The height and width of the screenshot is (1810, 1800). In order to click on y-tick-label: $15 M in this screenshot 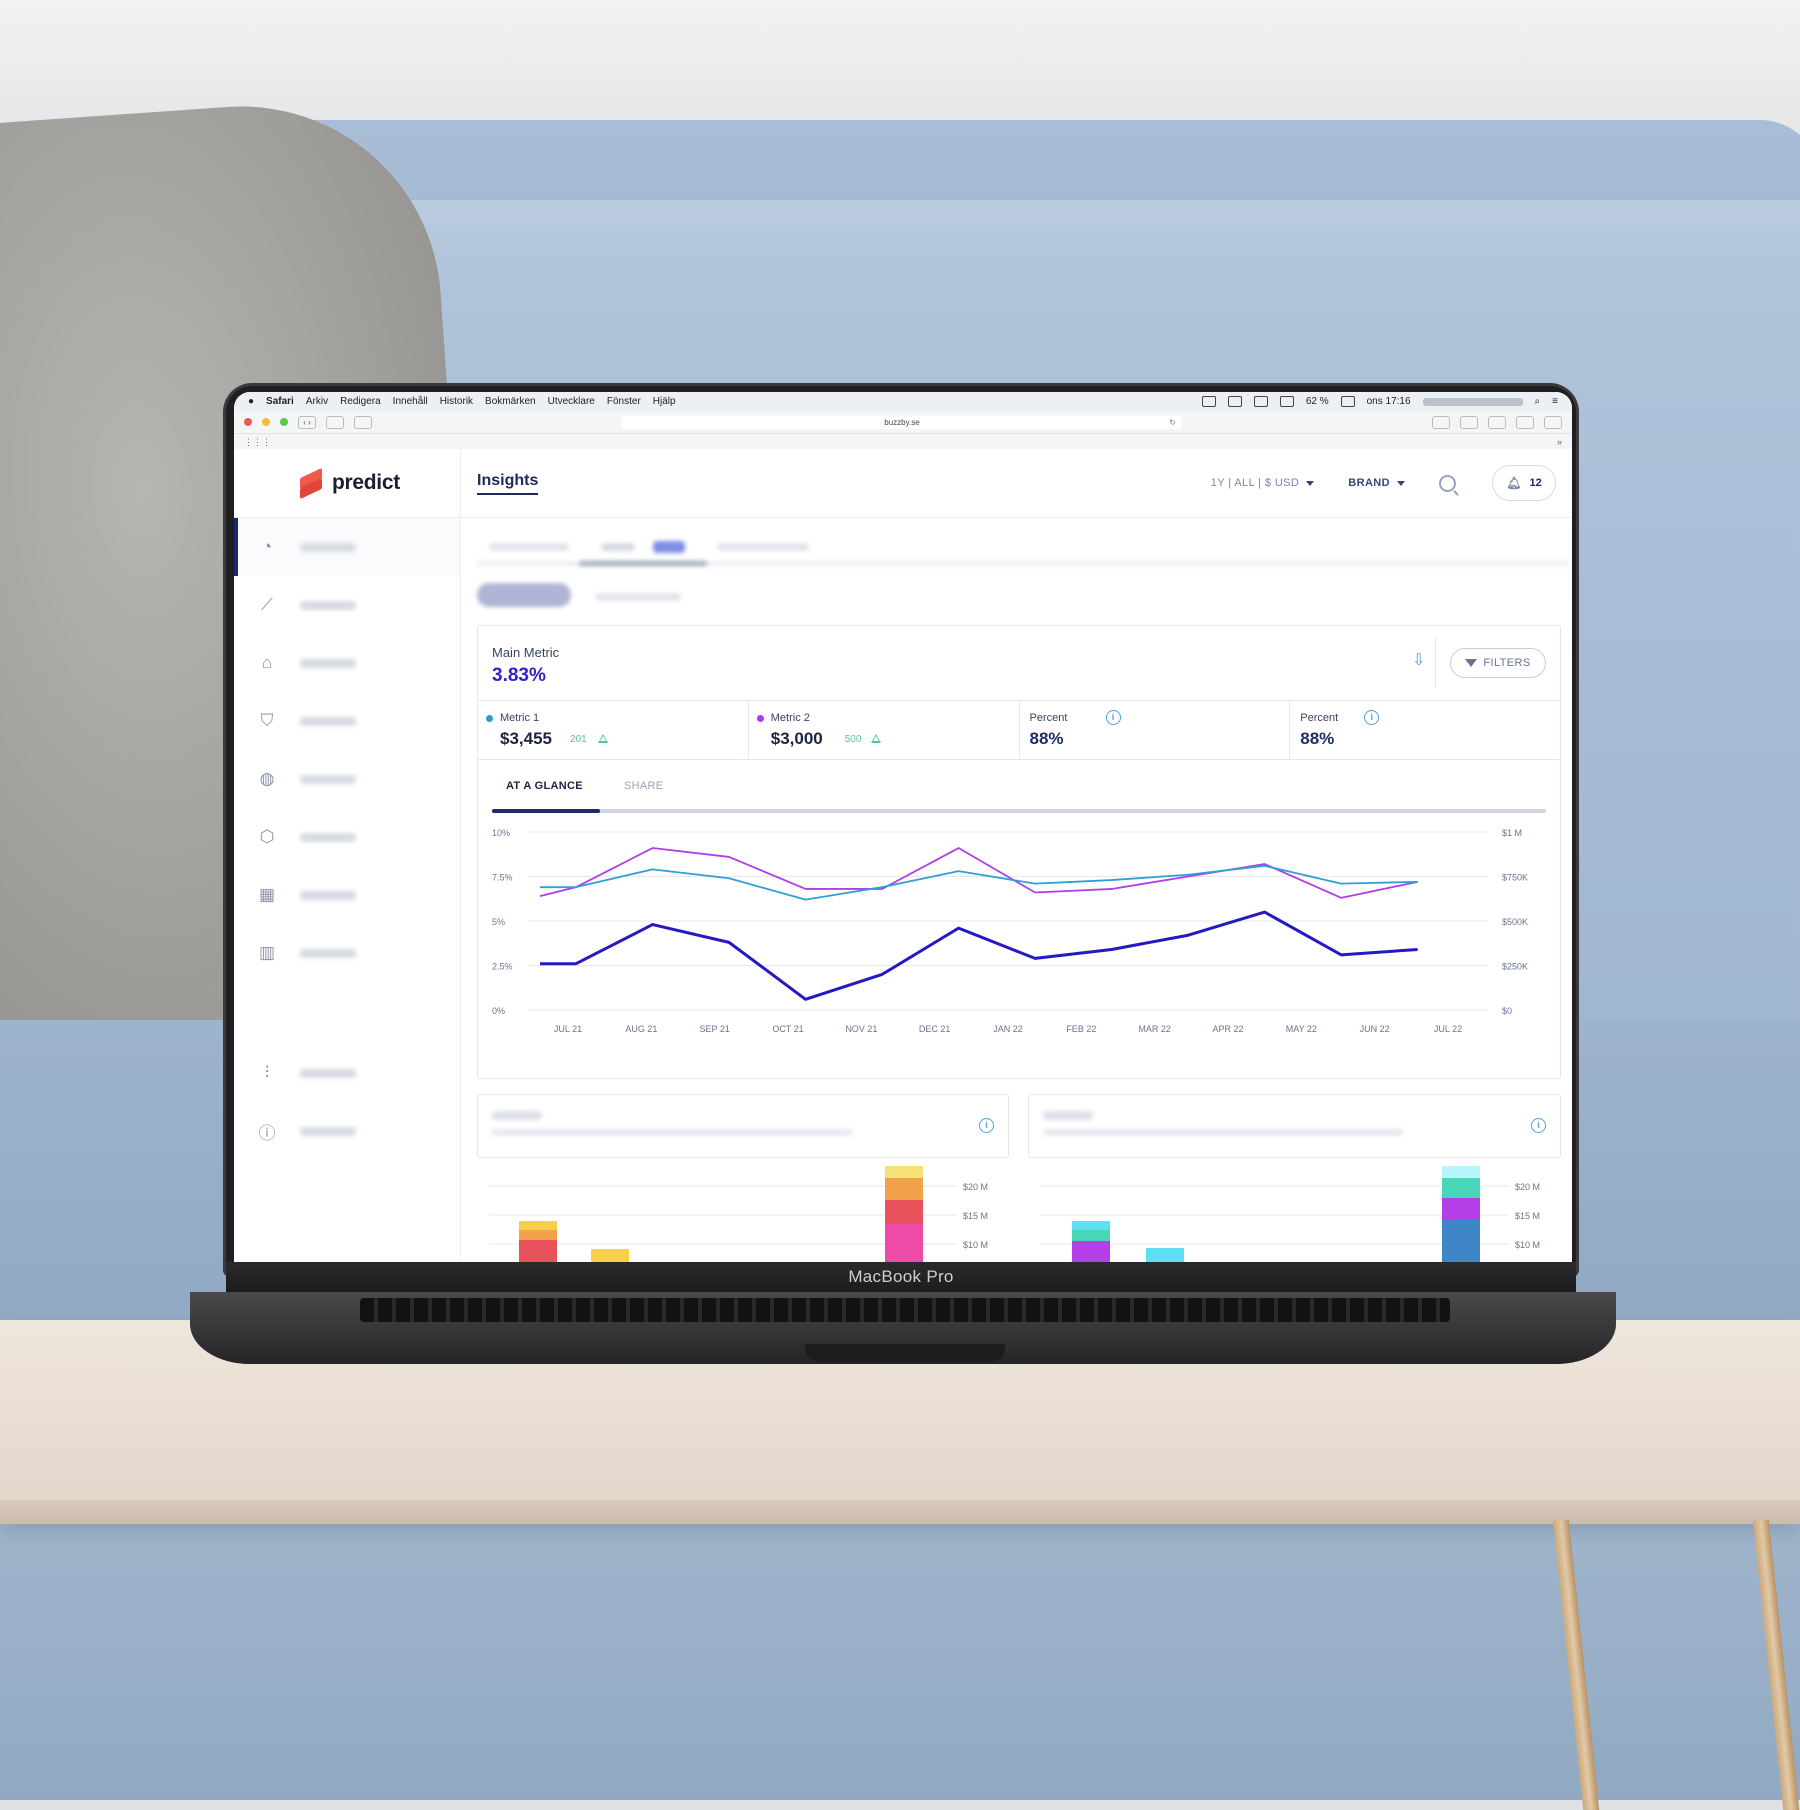, I will do `click(975, 1216)`.